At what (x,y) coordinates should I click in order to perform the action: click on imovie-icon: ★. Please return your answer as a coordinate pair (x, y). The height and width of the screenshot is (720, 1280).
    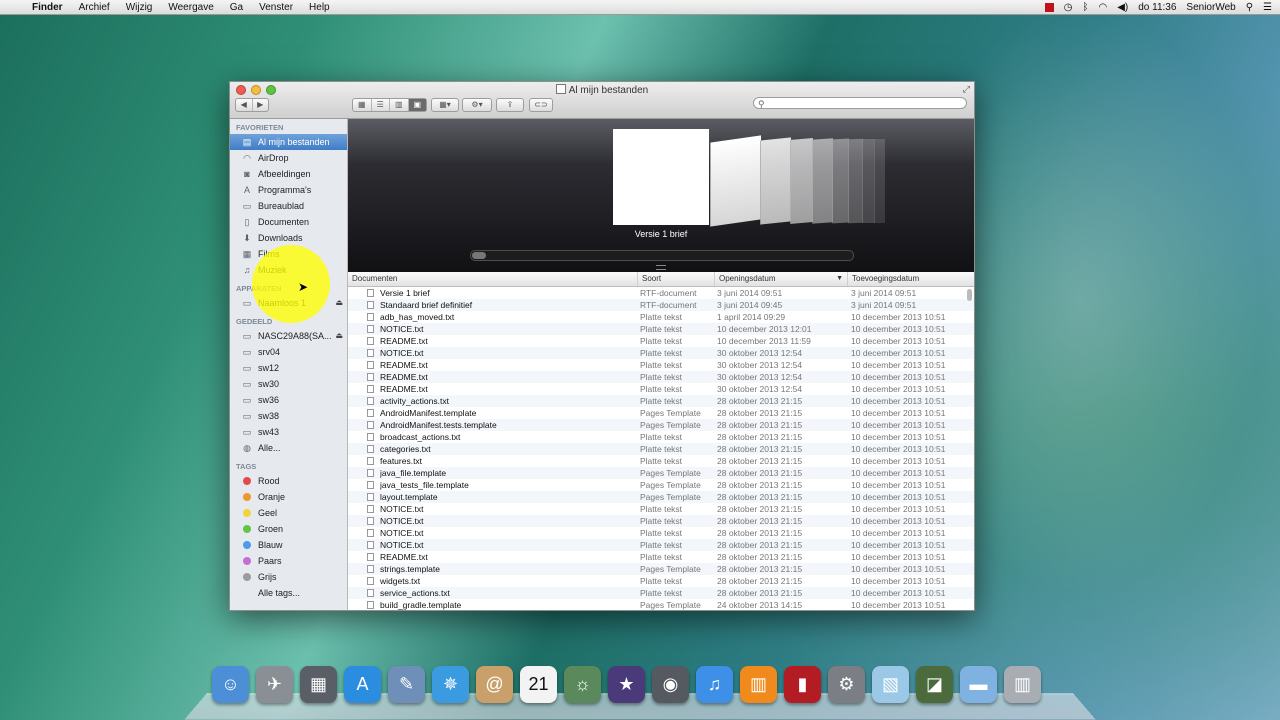
    Looking at the image, I should click on (626, 684).